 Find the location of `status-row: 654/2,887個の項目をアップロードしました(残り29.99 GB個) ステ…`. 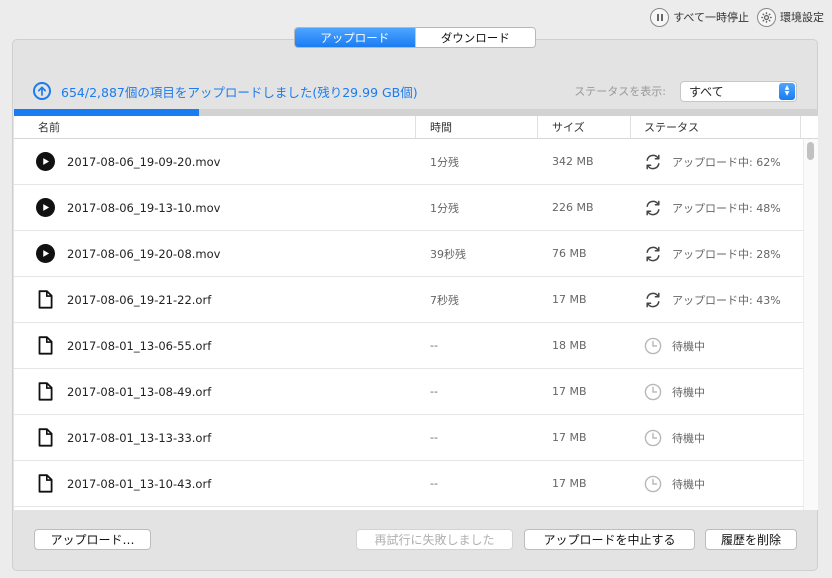

status-row: 654/2,887個の項目をアップロードしました(残り29.99 GB個) ステ… is located at coordinates (415, 91).